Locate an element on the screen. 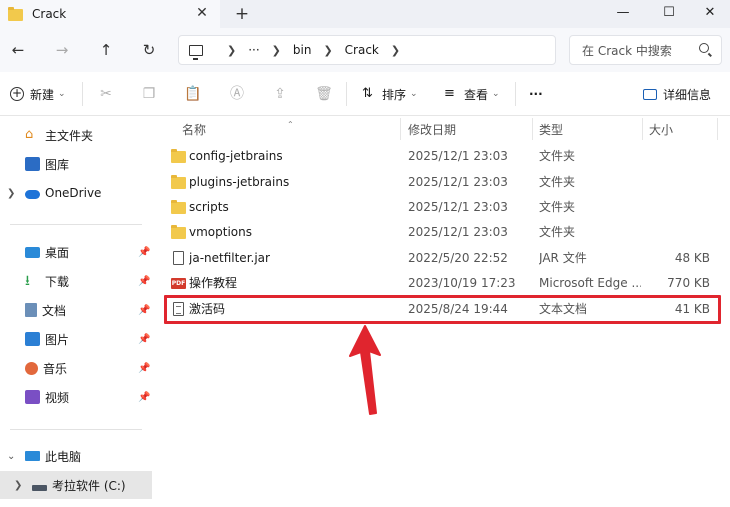  breadcrumb-bin: bin is located at coordinates (302, 50).